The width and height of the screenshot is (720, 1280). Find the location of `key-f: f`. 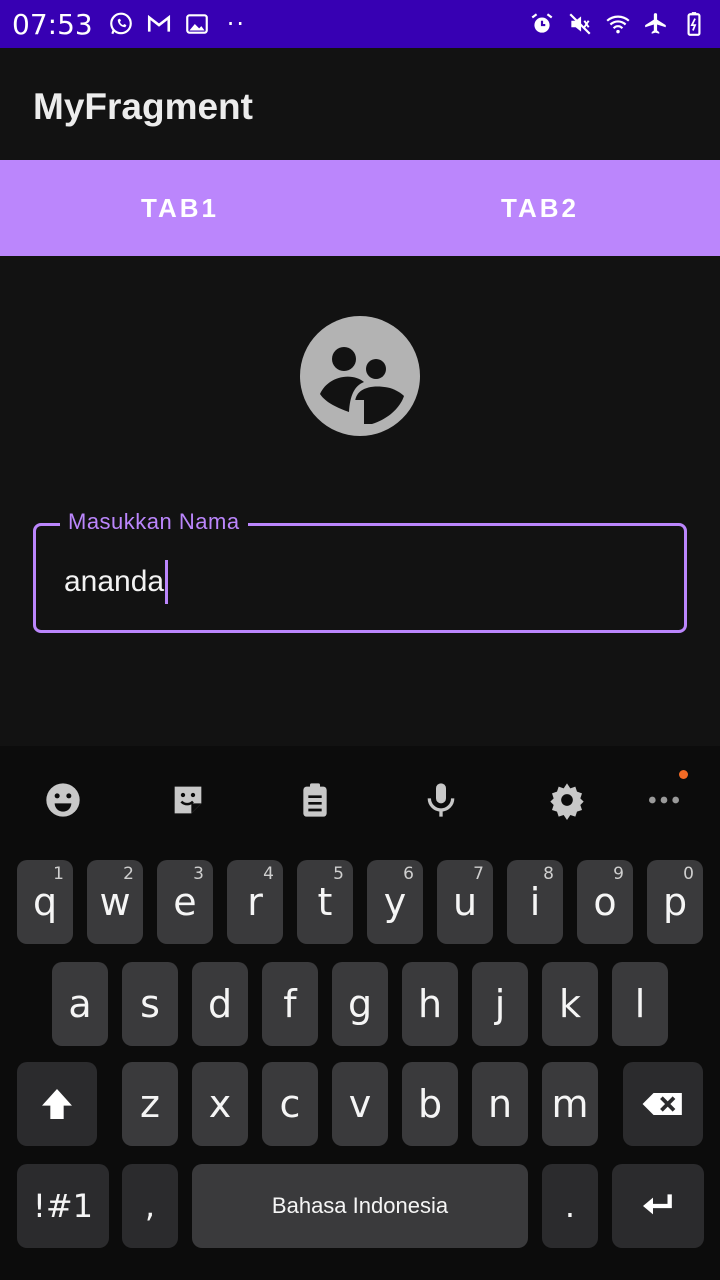

key-f: f is located at coordinates (290, 1004).